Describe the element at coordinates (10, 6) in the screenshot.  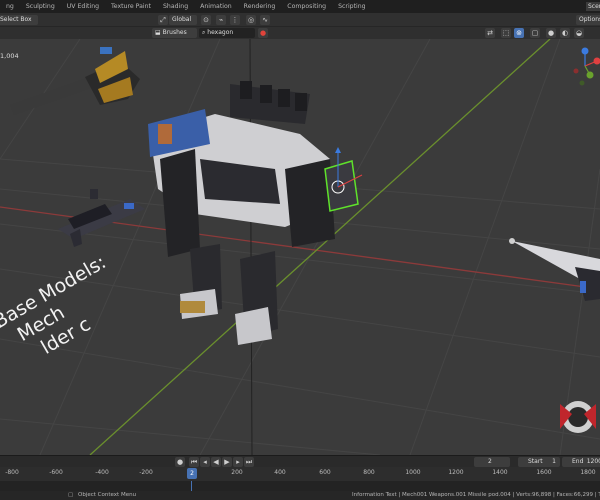
I see `tab-modeling: ng` at that location.